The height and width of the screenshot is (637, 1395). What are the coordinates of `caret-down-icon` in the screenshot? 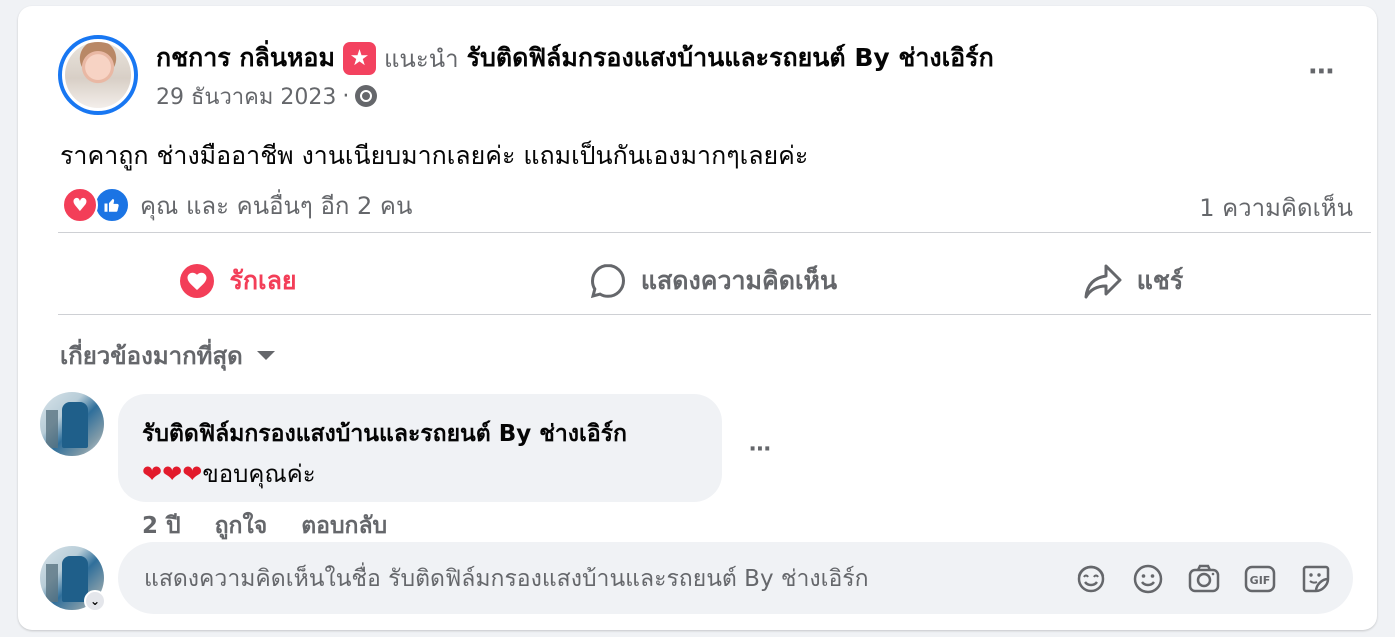 It's located at (265, 355).